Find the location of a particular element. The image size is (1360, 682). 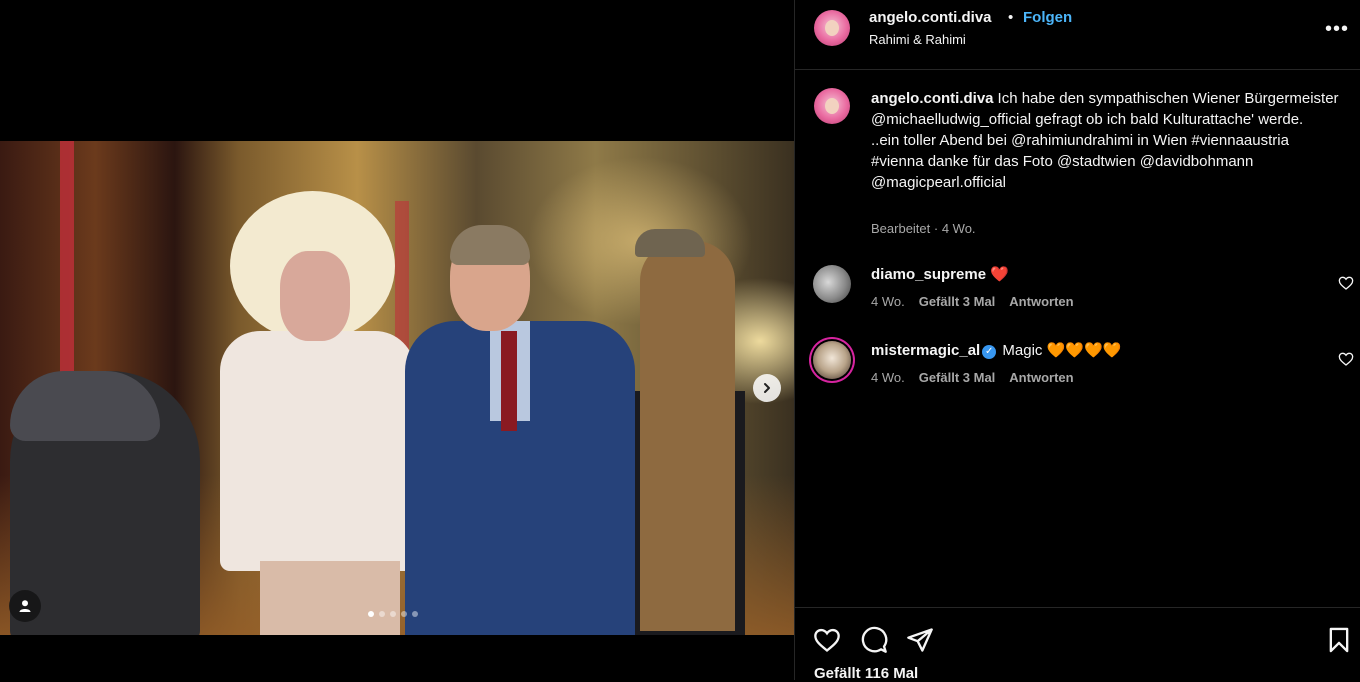

location-link: Rahimi & Rahimi is located at coordinates (917, 39).